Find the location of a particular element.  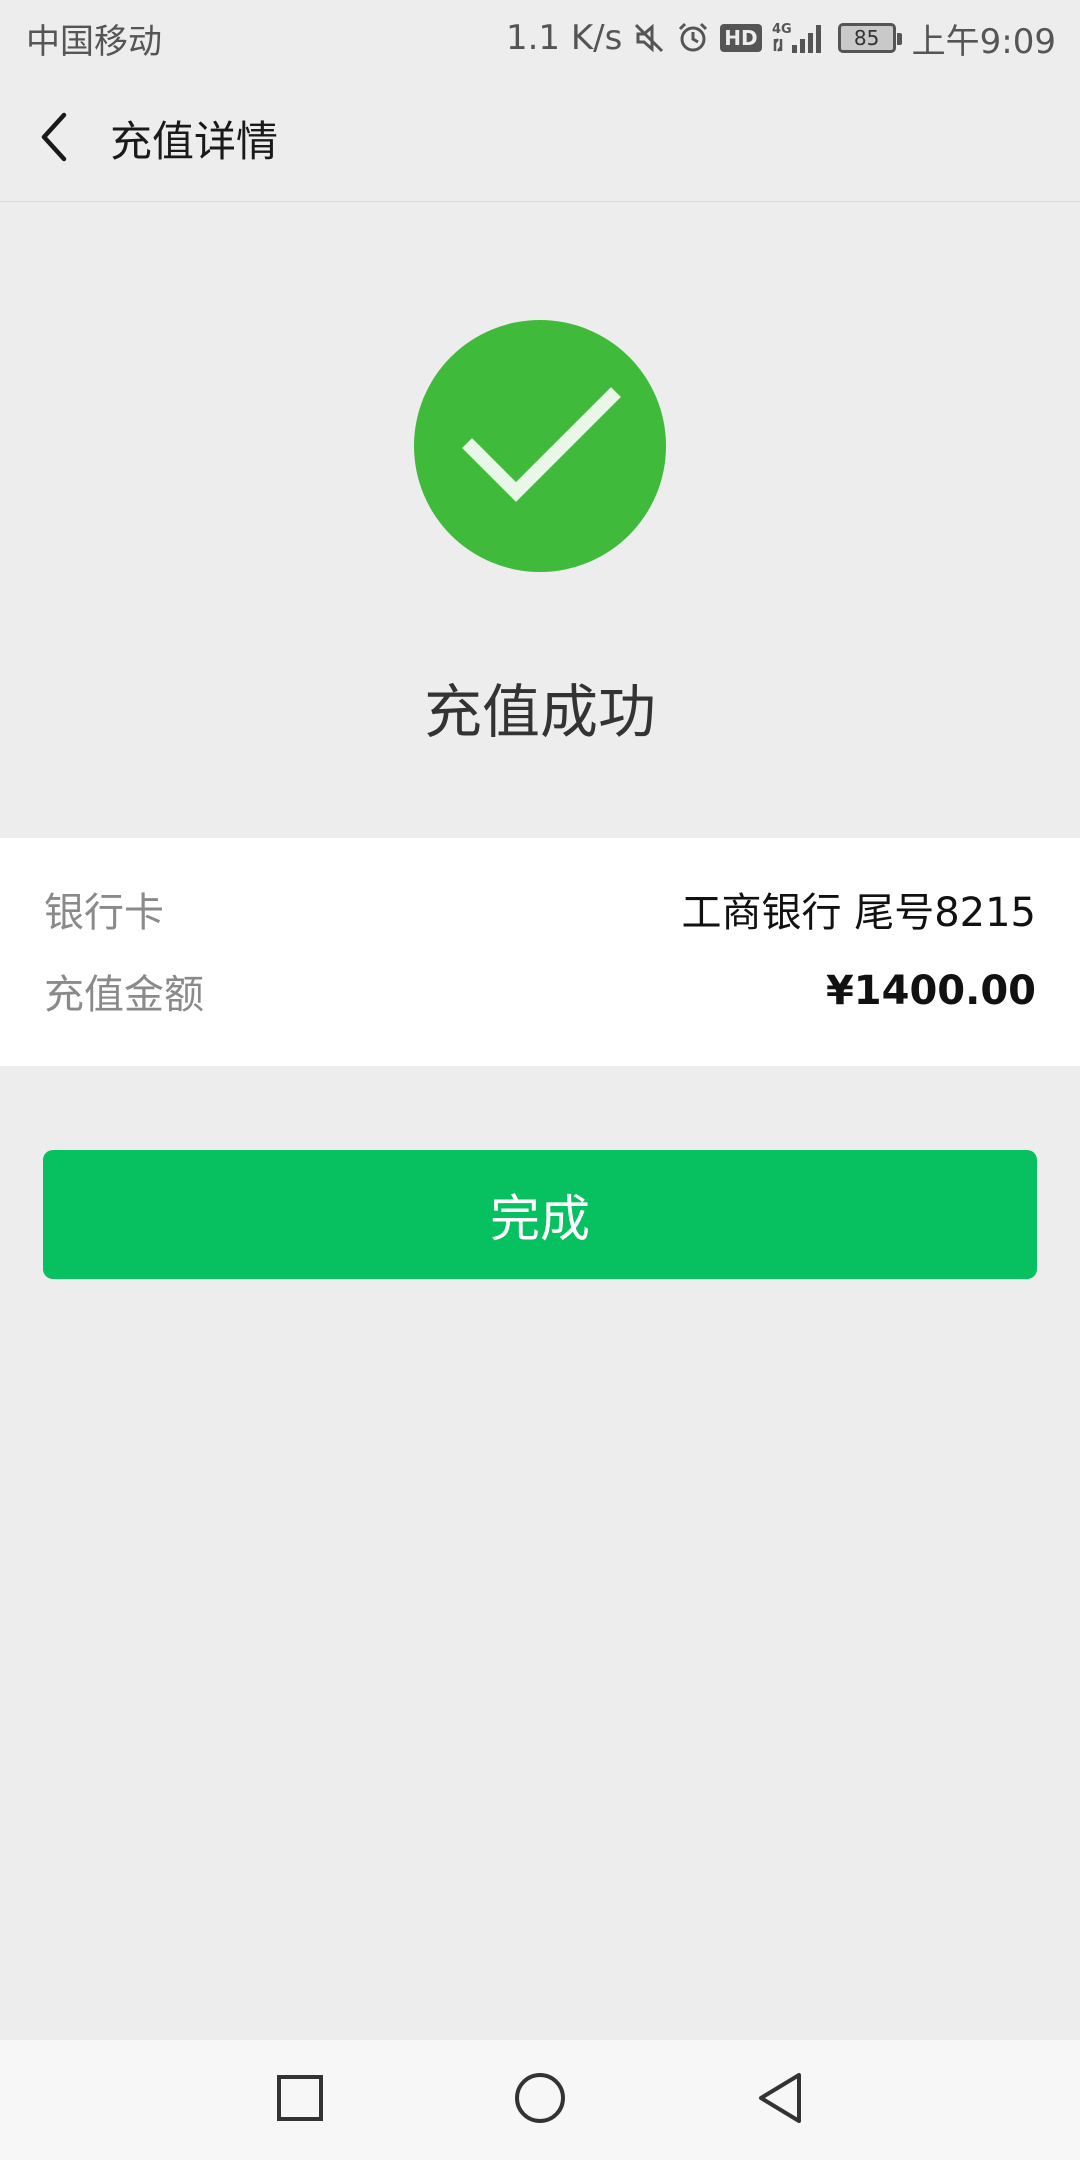

battery-icon: 85 is located at coordinates (869, 38).